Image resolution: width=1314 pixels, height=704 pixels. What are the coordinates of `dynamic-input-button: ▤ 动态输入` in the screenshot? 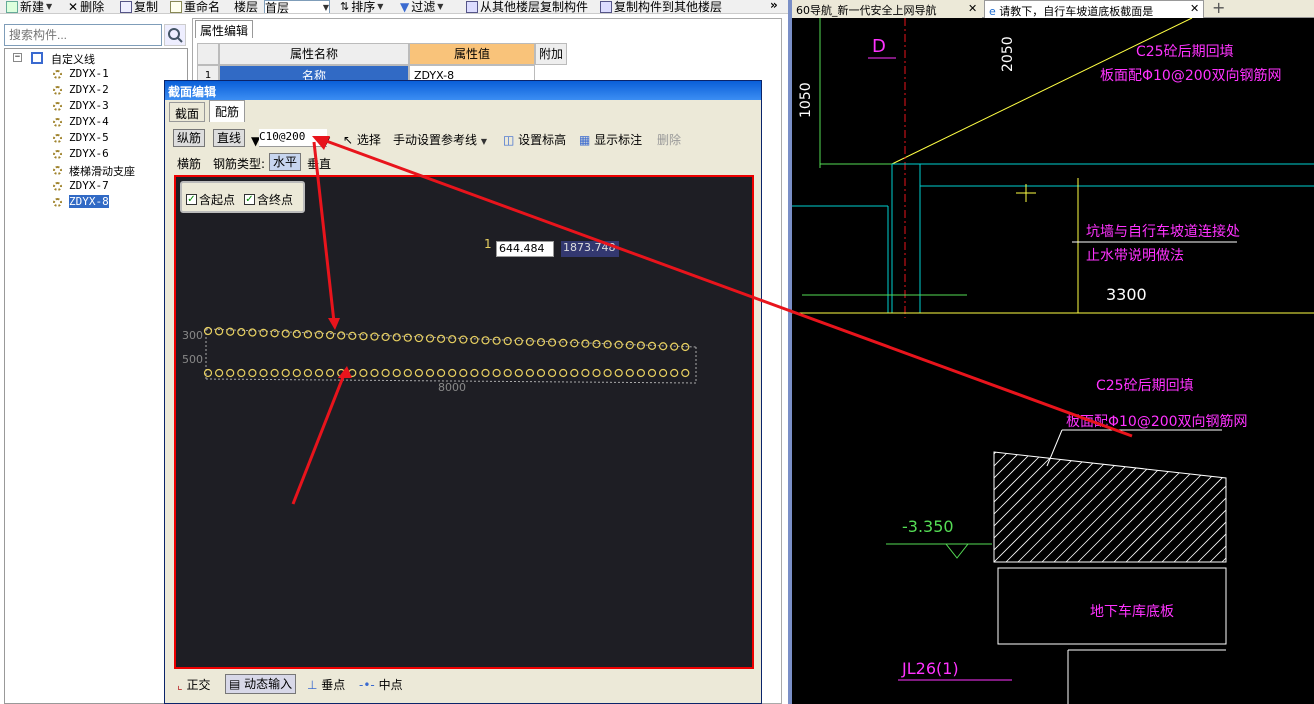 It's located at (261, 684).